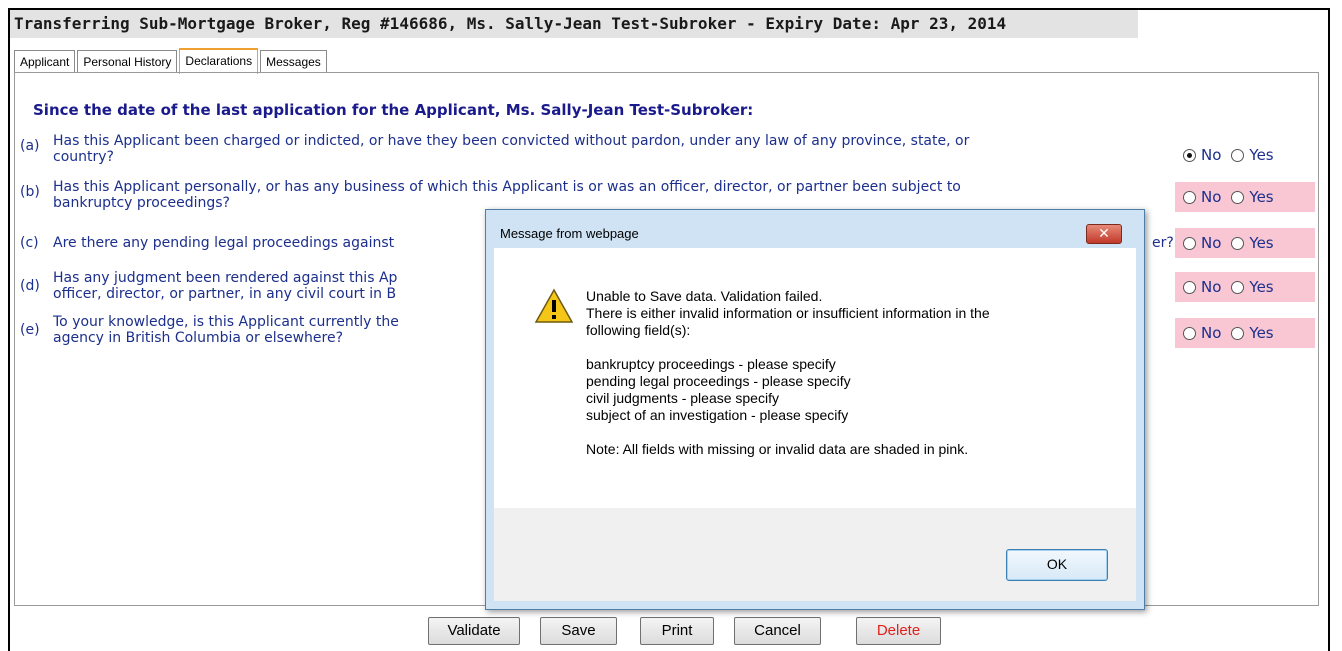  I want to click on dialog-footer: OK, so click(815, 554).